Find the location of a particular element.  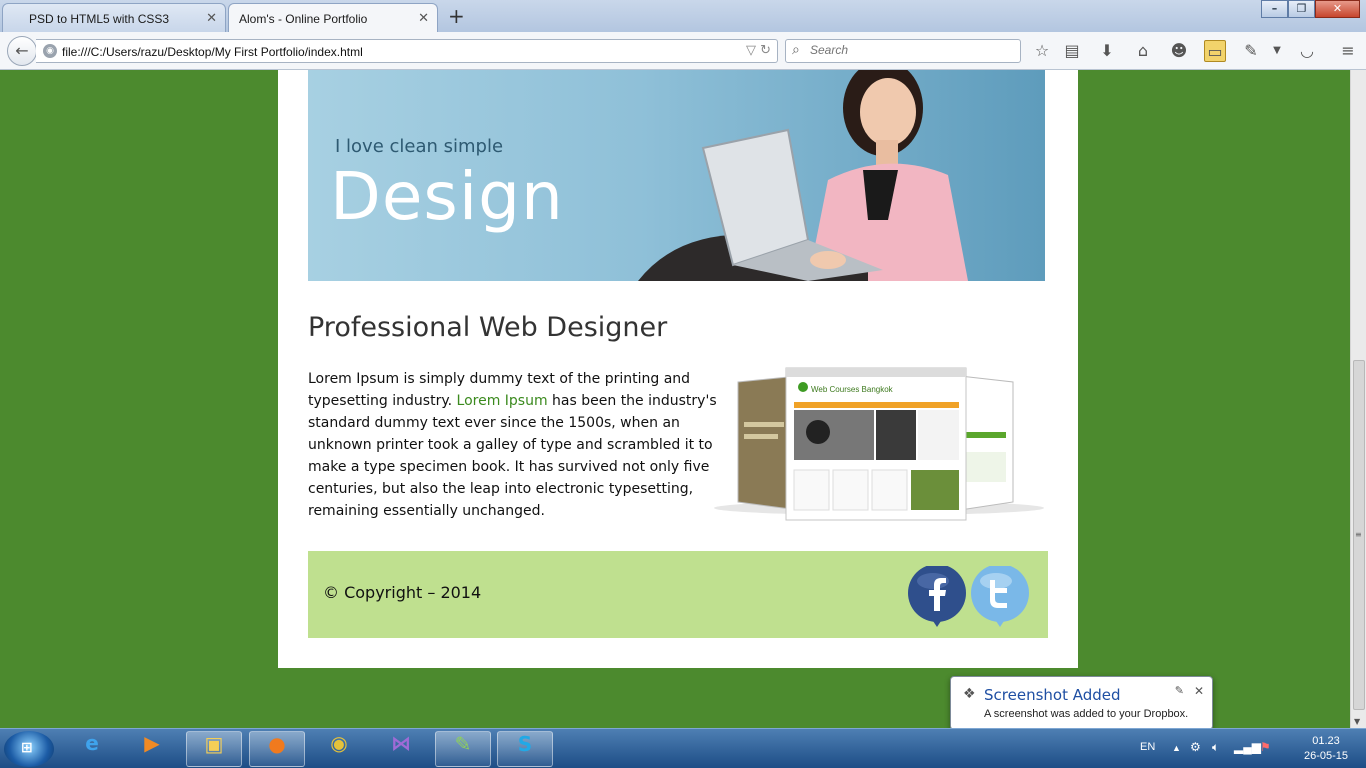

clock-time: 01.23 is located at coordinates (1326, 741).